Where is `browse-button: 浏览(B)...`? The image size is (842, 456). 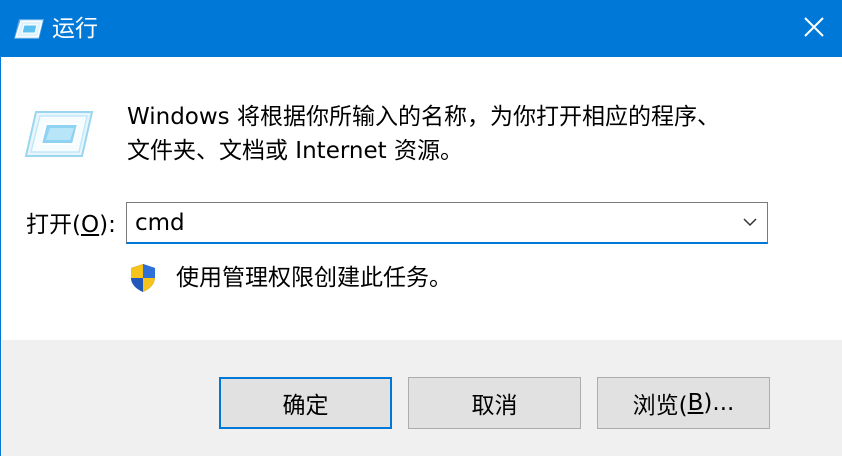 browse-button: 浏览(B)... is located at coordinates (683, 403).